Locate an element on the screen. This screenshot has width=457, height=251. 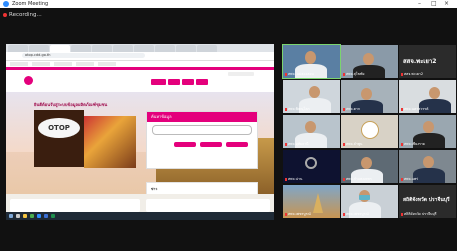
search-panel: ค้นหาข้อมูล is located at coordinates (202, 140).